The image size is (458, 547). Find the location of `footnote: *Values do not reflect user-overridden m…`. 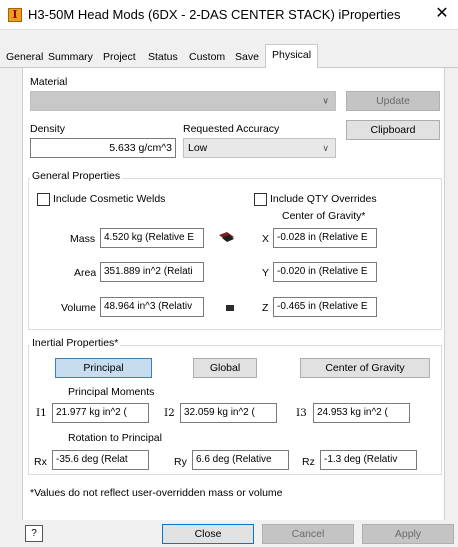

footnote: *Values do not reflect user-overridden m… is located at coordinates (156, 493).